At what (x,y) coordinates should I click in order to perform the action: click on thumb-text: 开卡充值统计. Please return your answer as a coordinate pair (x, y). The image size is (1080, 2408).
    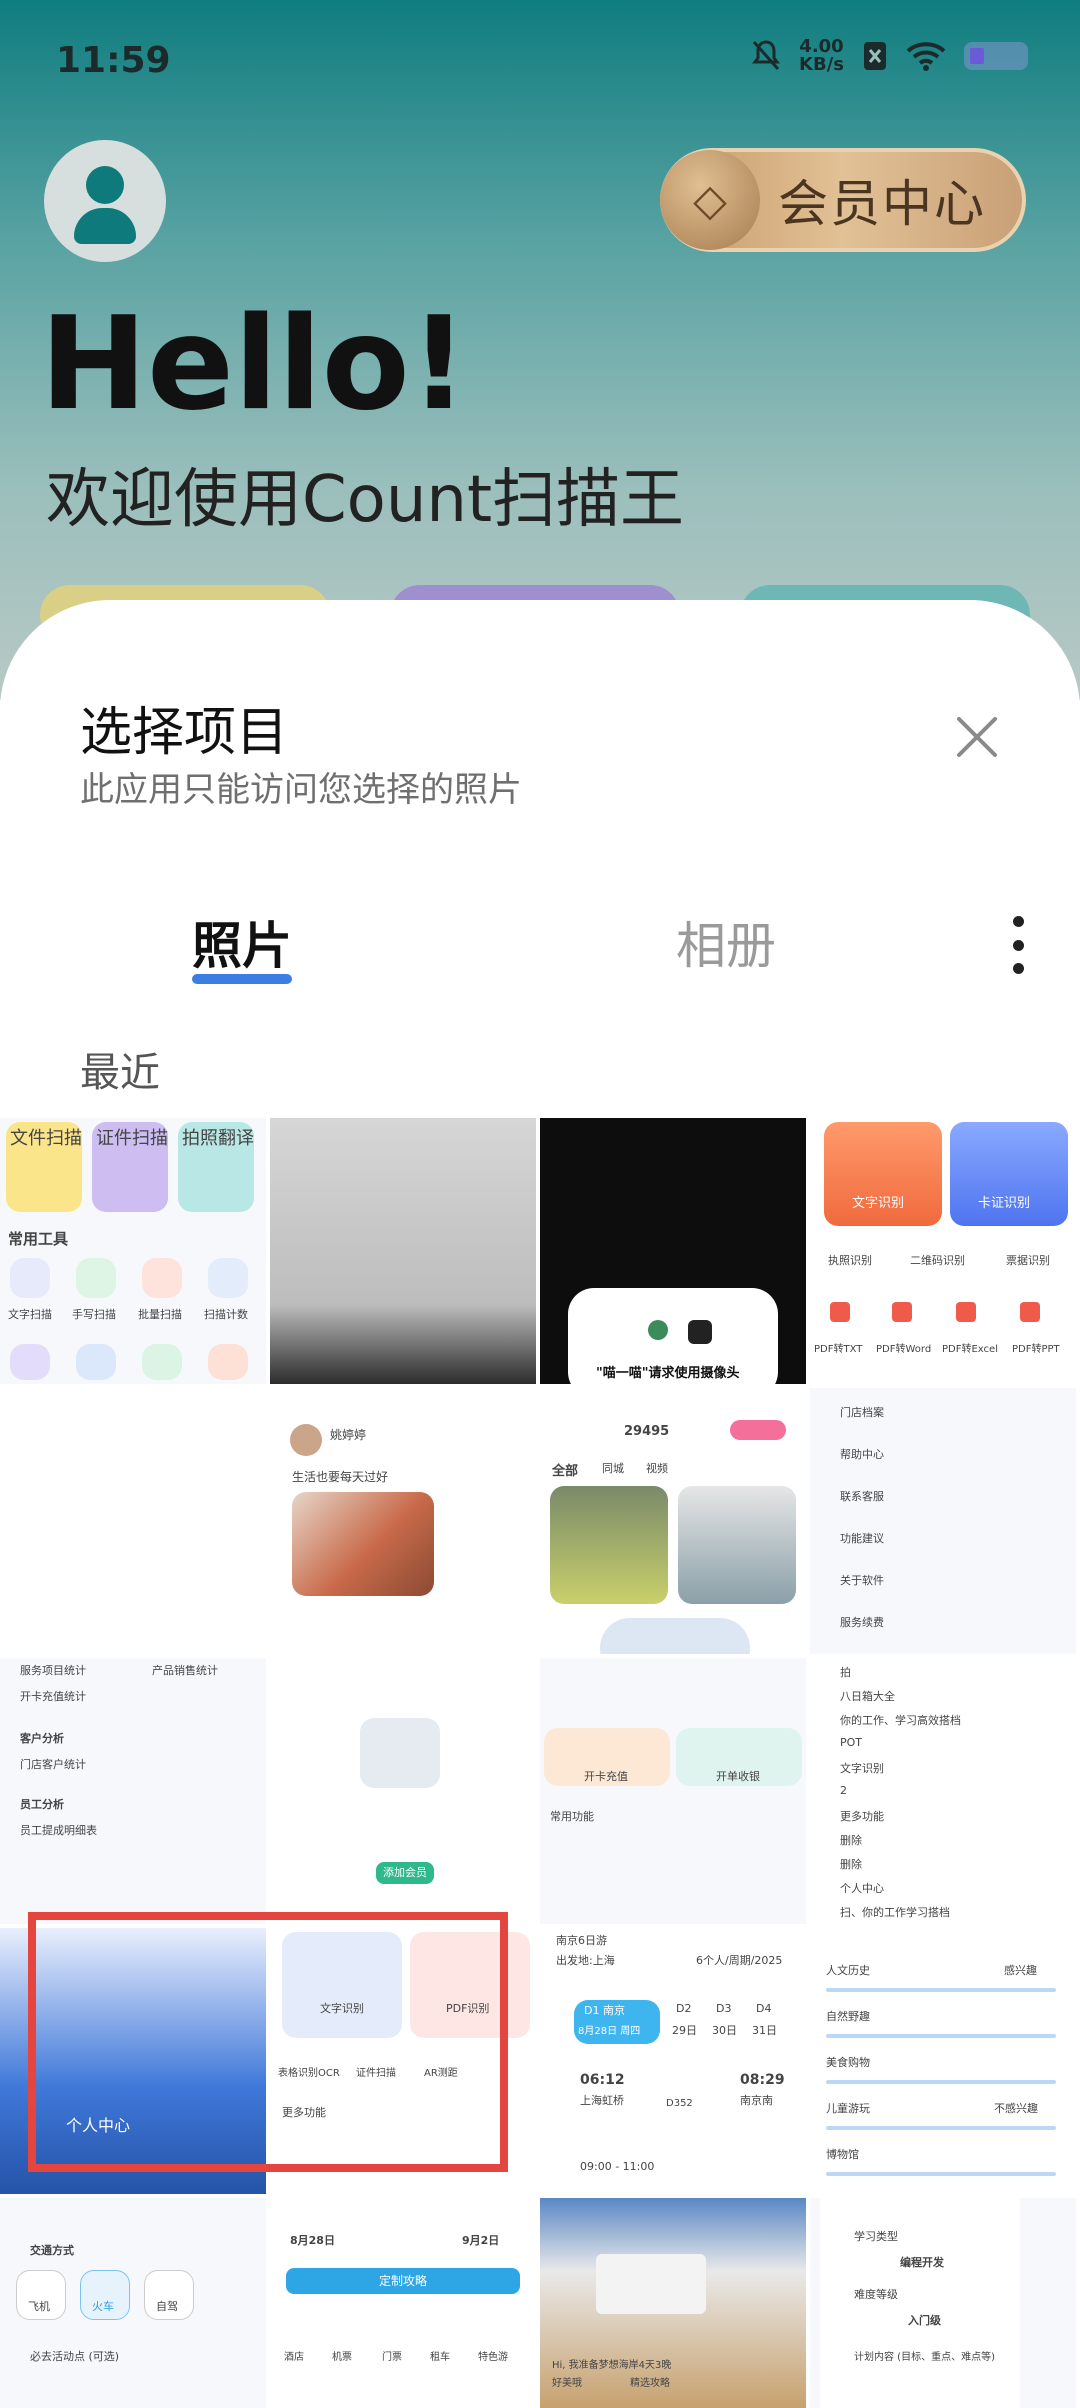
    Looking at the image, I should click on (53, 1696).